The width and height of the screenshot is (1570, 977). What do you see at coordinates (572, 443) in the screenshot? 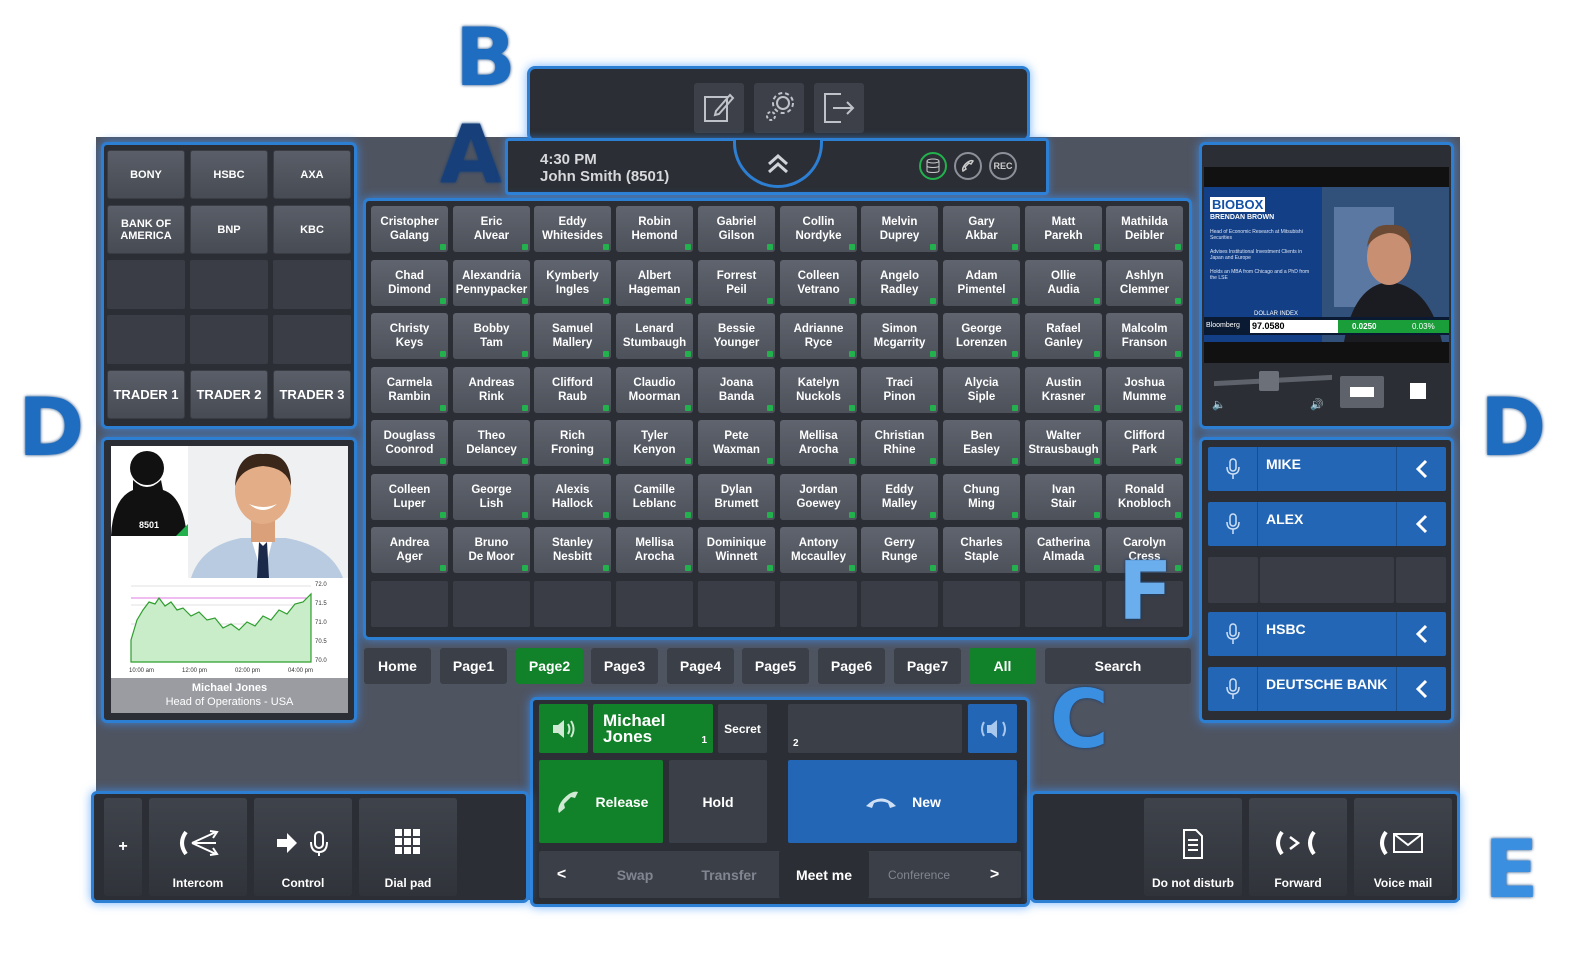
I see `contact-button: Rich Froning` at bounding box center [572, 443].